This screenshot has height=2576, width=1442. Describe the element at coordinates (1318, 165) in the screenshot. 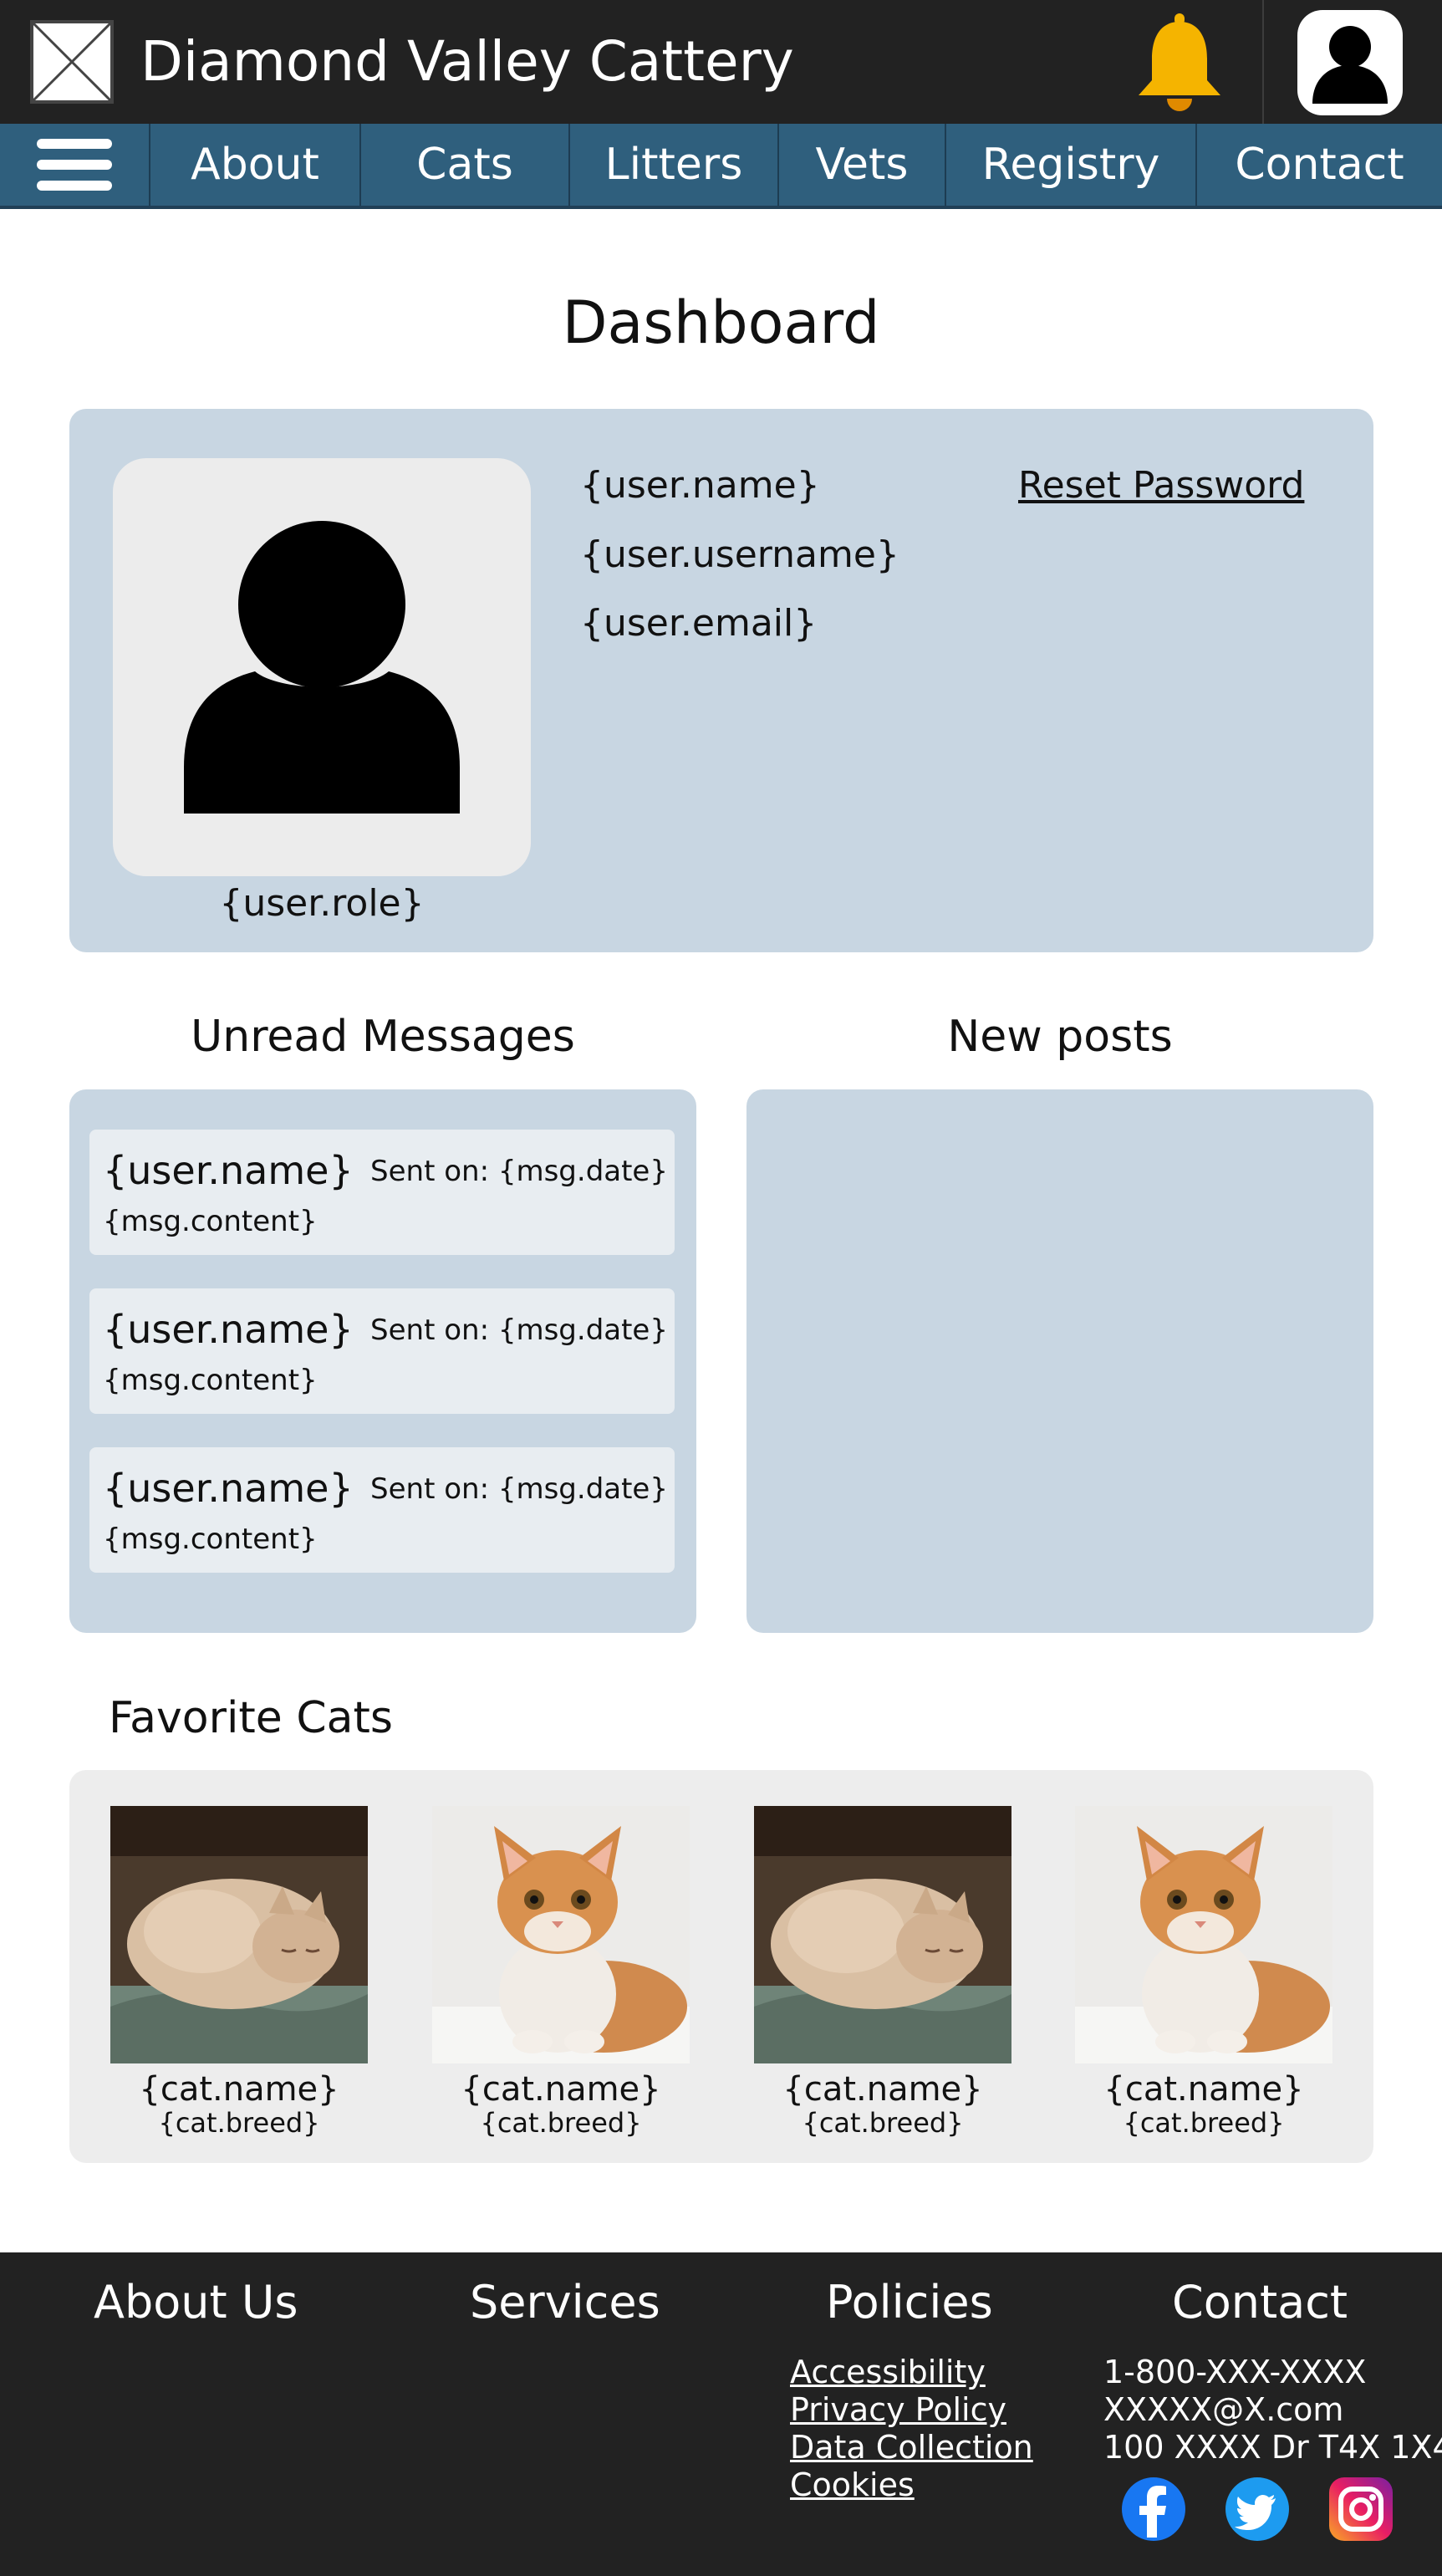

I see `nav-item-contact: Contact` at that location.